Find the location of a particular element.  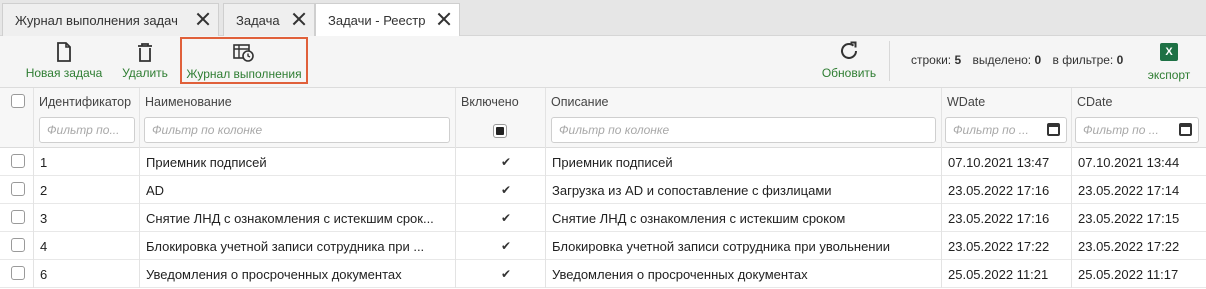

column-title: WDate is located at coordinates (966, 102).